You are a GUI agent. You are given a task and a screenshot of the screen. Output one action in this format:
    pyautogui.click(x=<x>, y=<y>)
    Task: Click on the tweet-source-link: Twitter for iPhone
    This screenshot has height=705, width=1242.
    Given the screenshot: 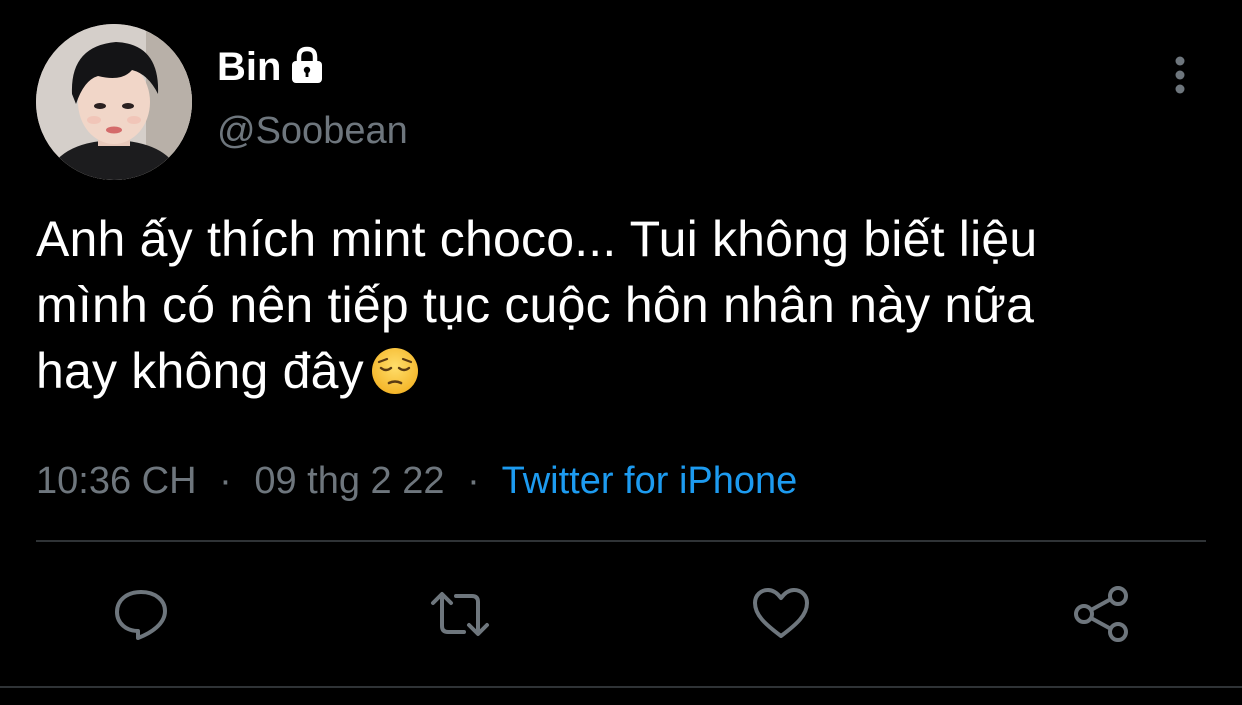 What is the action you would take?
    pyautogui.click(x=650, y=481)
    